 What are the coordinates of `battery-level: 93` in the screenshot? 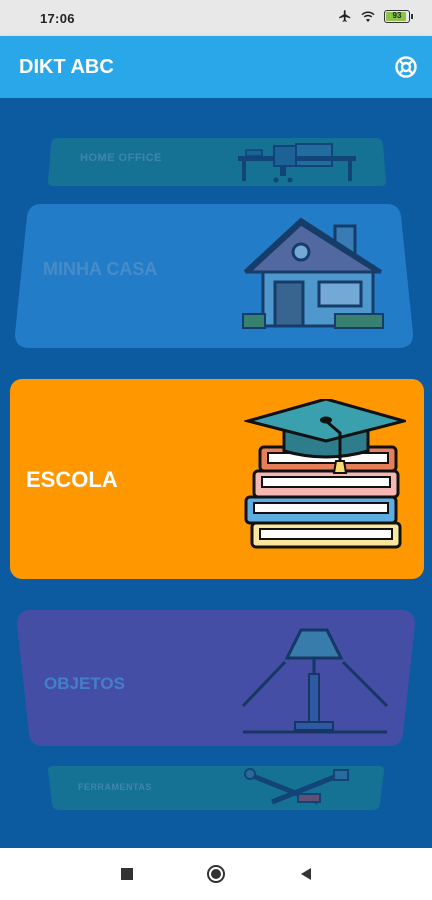 It's located at (397, 15).